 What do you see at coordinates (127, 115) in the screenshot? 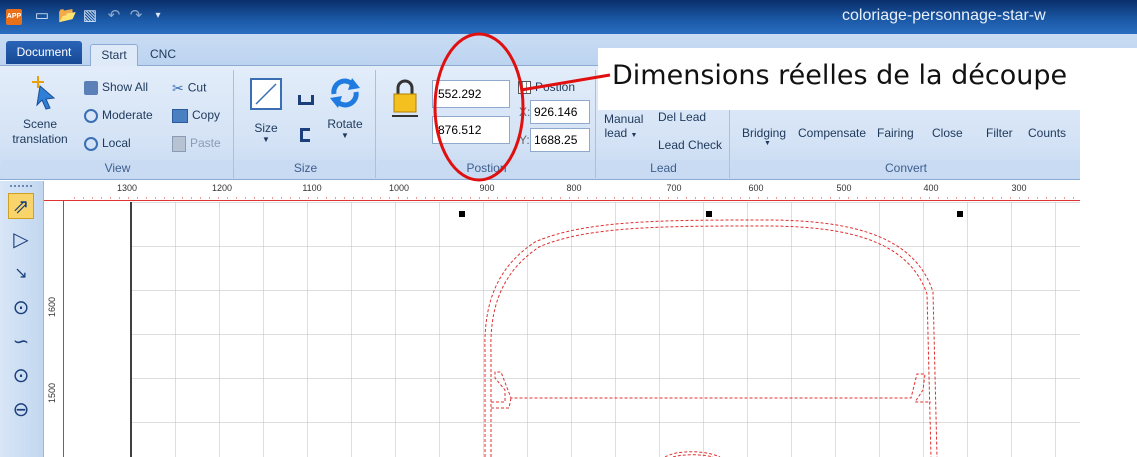
I see `moderate-label: Moderate` at bounding box center [127, 115].